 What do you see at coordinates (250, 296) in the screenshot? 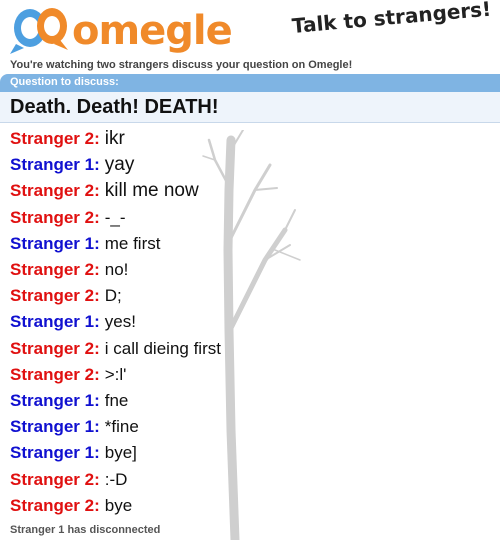
I see `chat-message: Stranger 2: D;` at bounding box center [250, 296].